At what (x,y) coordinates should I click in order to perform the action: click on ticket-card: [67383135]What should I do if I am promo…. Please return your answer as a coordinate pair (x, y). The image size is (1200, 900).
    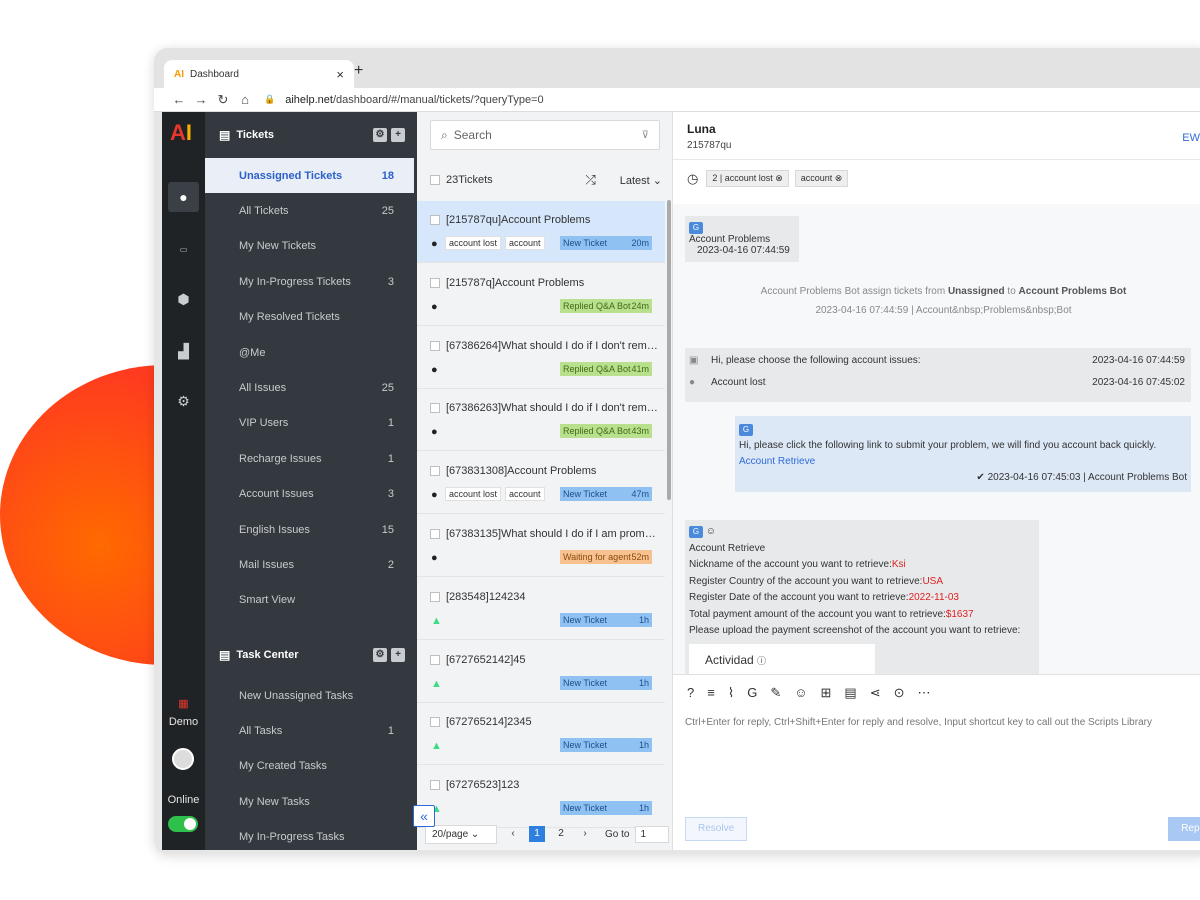
    Looking at the image, I should click on (541, 546).